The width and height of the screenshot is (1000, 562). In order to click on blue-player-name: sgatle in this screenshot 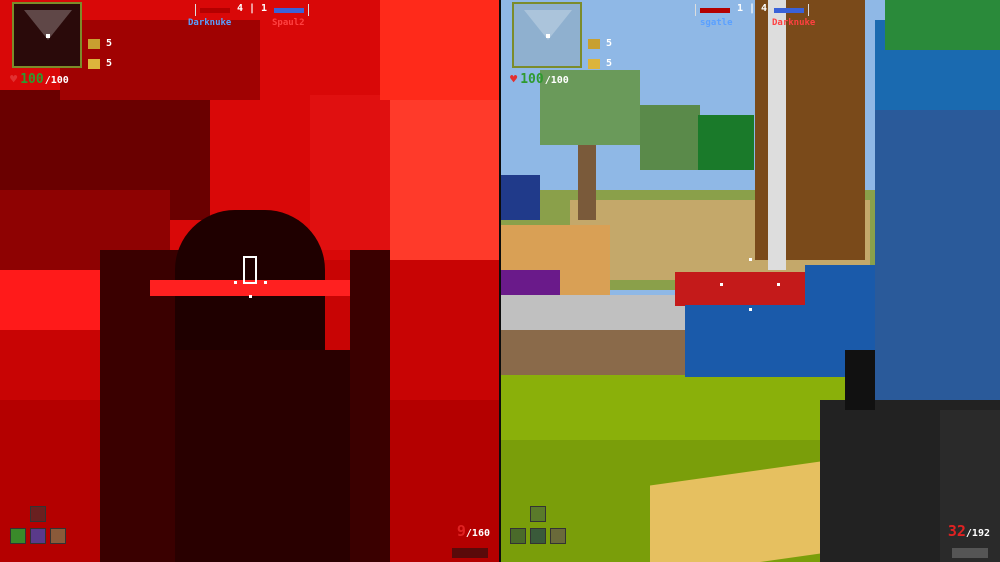, I will do `click(716, 23)`.